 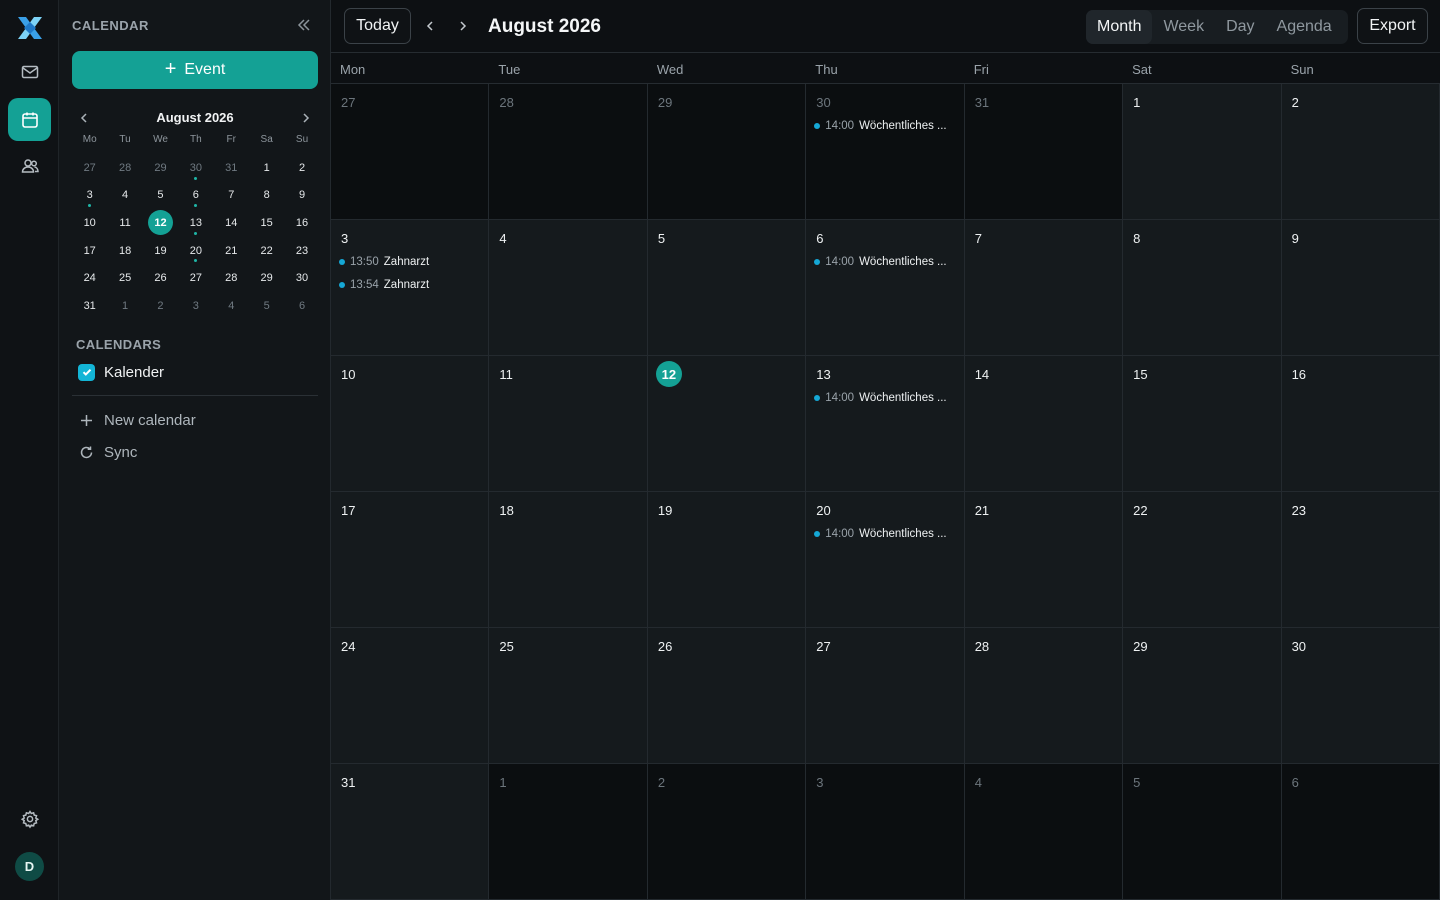 What do you see at coordinates (463, 26) in the screenshot?
I see `next-month-button` at bounding box center [463, 26].